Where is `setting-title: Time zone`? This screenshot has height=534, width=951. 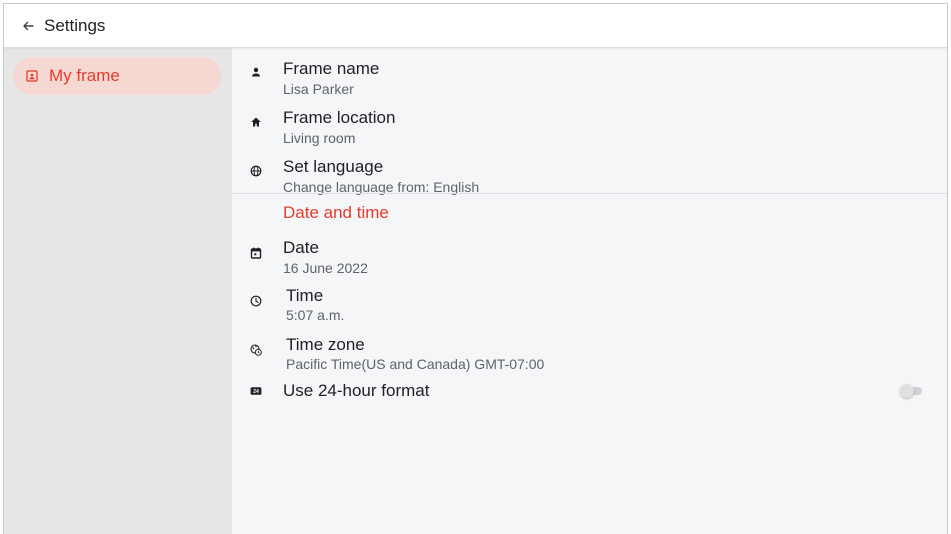 setting-title: Time zone is located at coordinates (325, 344).